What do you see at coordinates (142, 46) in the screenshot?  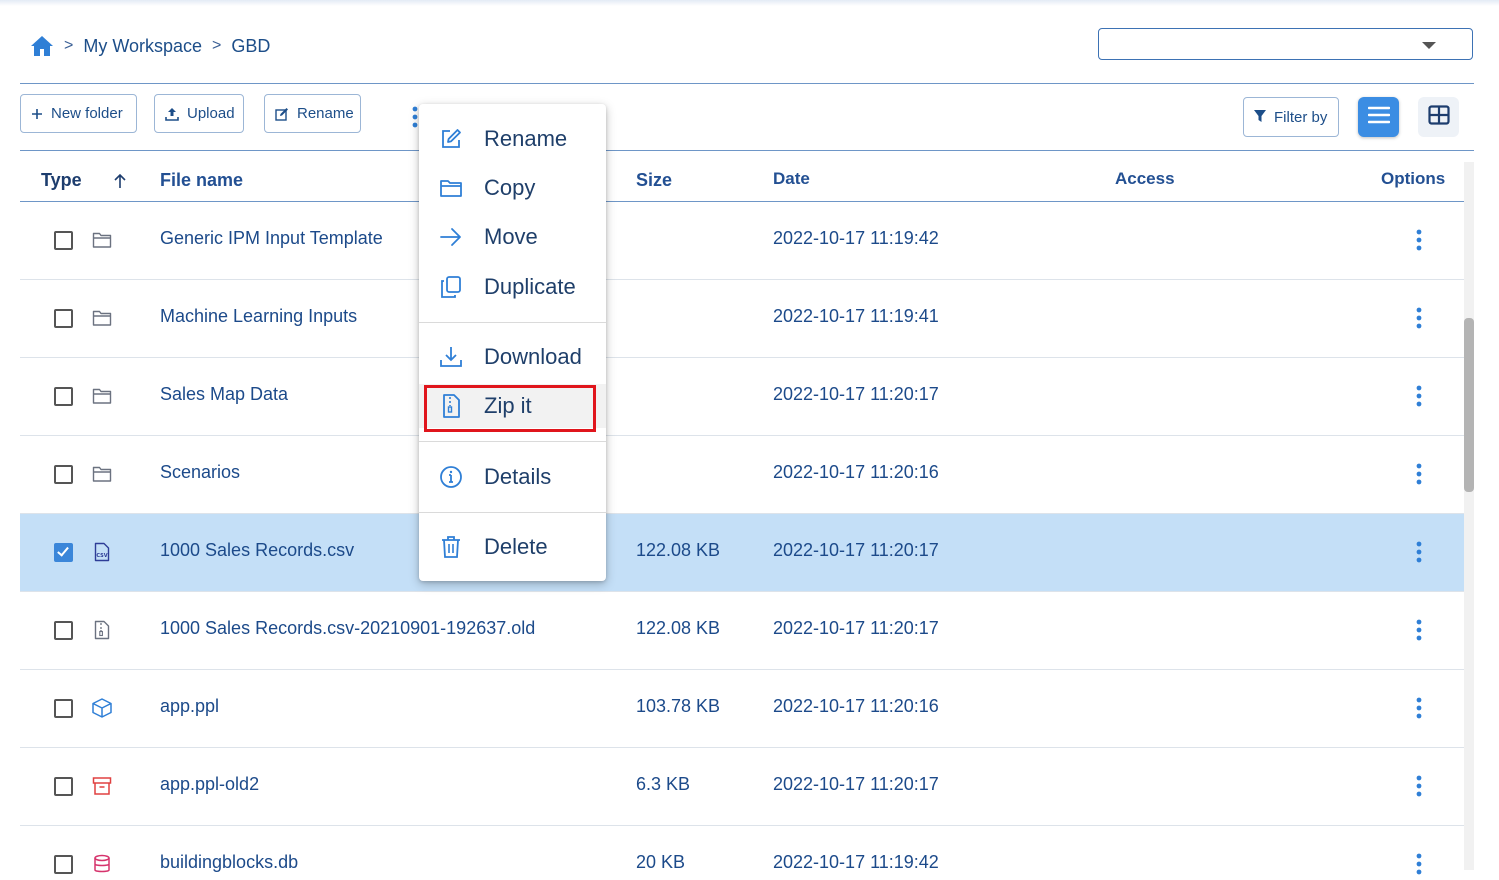 I see `breadcrumb-my-workspace: My Workspace` at bounding box center [142, 46].